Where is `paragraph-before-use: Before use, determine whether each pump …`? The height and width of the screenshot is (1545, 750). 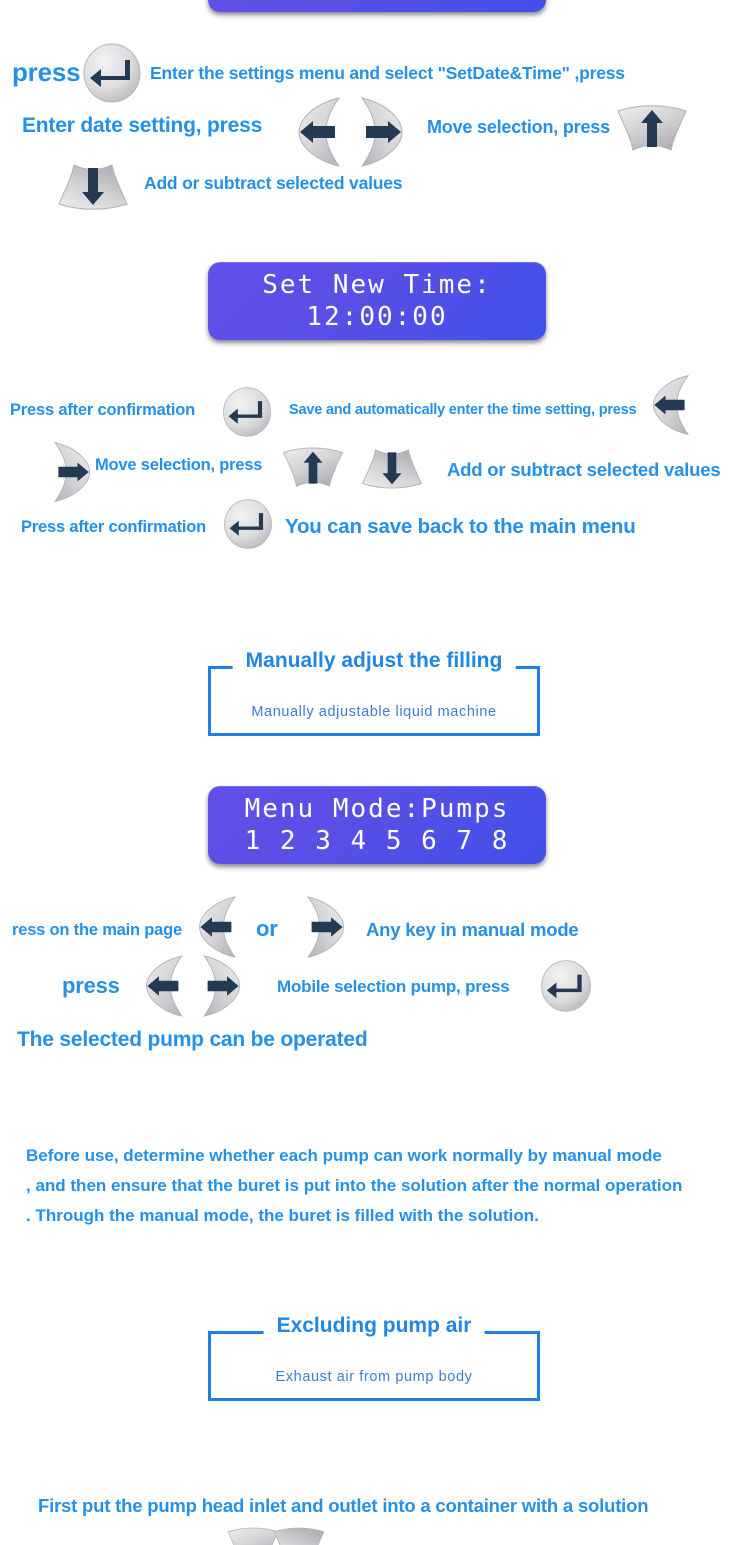
paragraph-before-use: Before use, determine whether each pump … is located at coordinates (354, 1186).